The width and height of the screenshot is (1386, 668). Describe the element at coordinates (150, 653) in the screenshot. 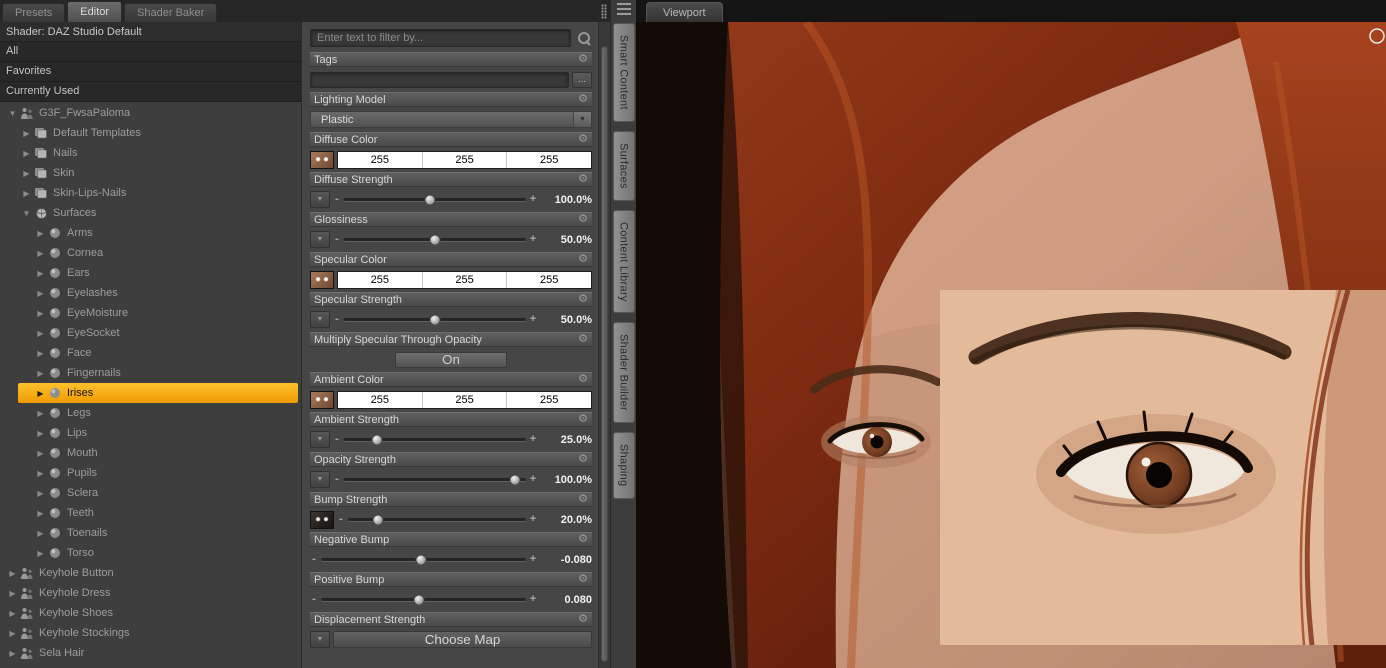

I see `tree-item-sela-hair: ▶ Sela Hair` at that location.